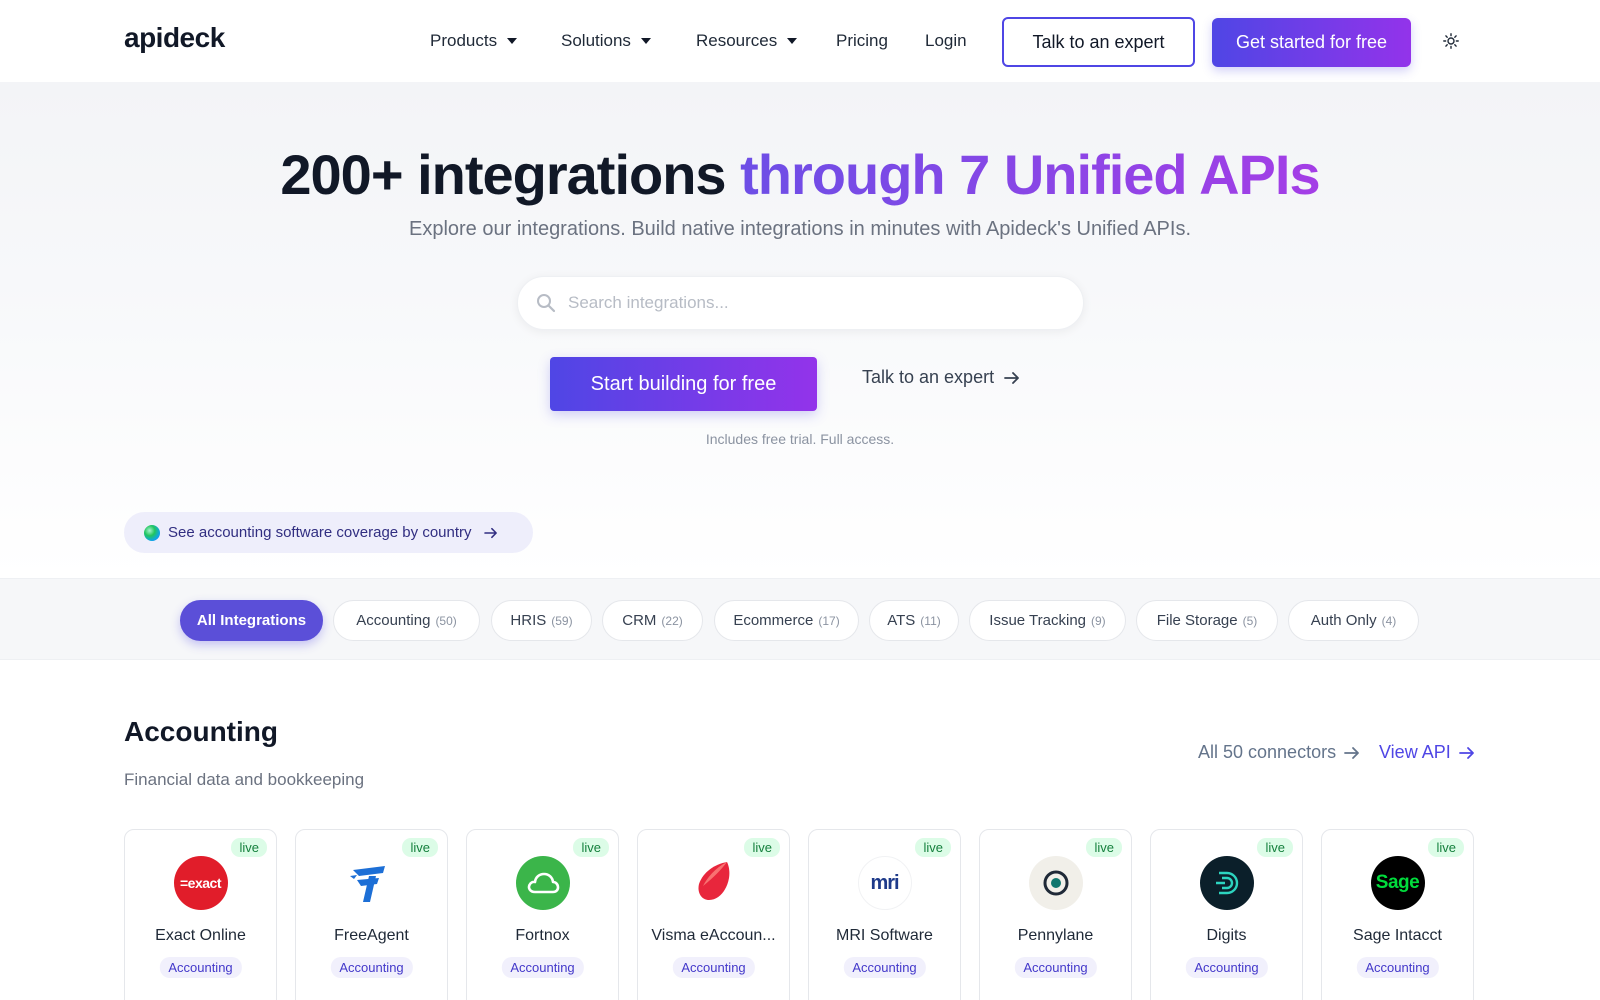 Image resolution: width=1600 pixels, height=1000 pixels. I want to click on nav-products: Products, so click(474, 41).